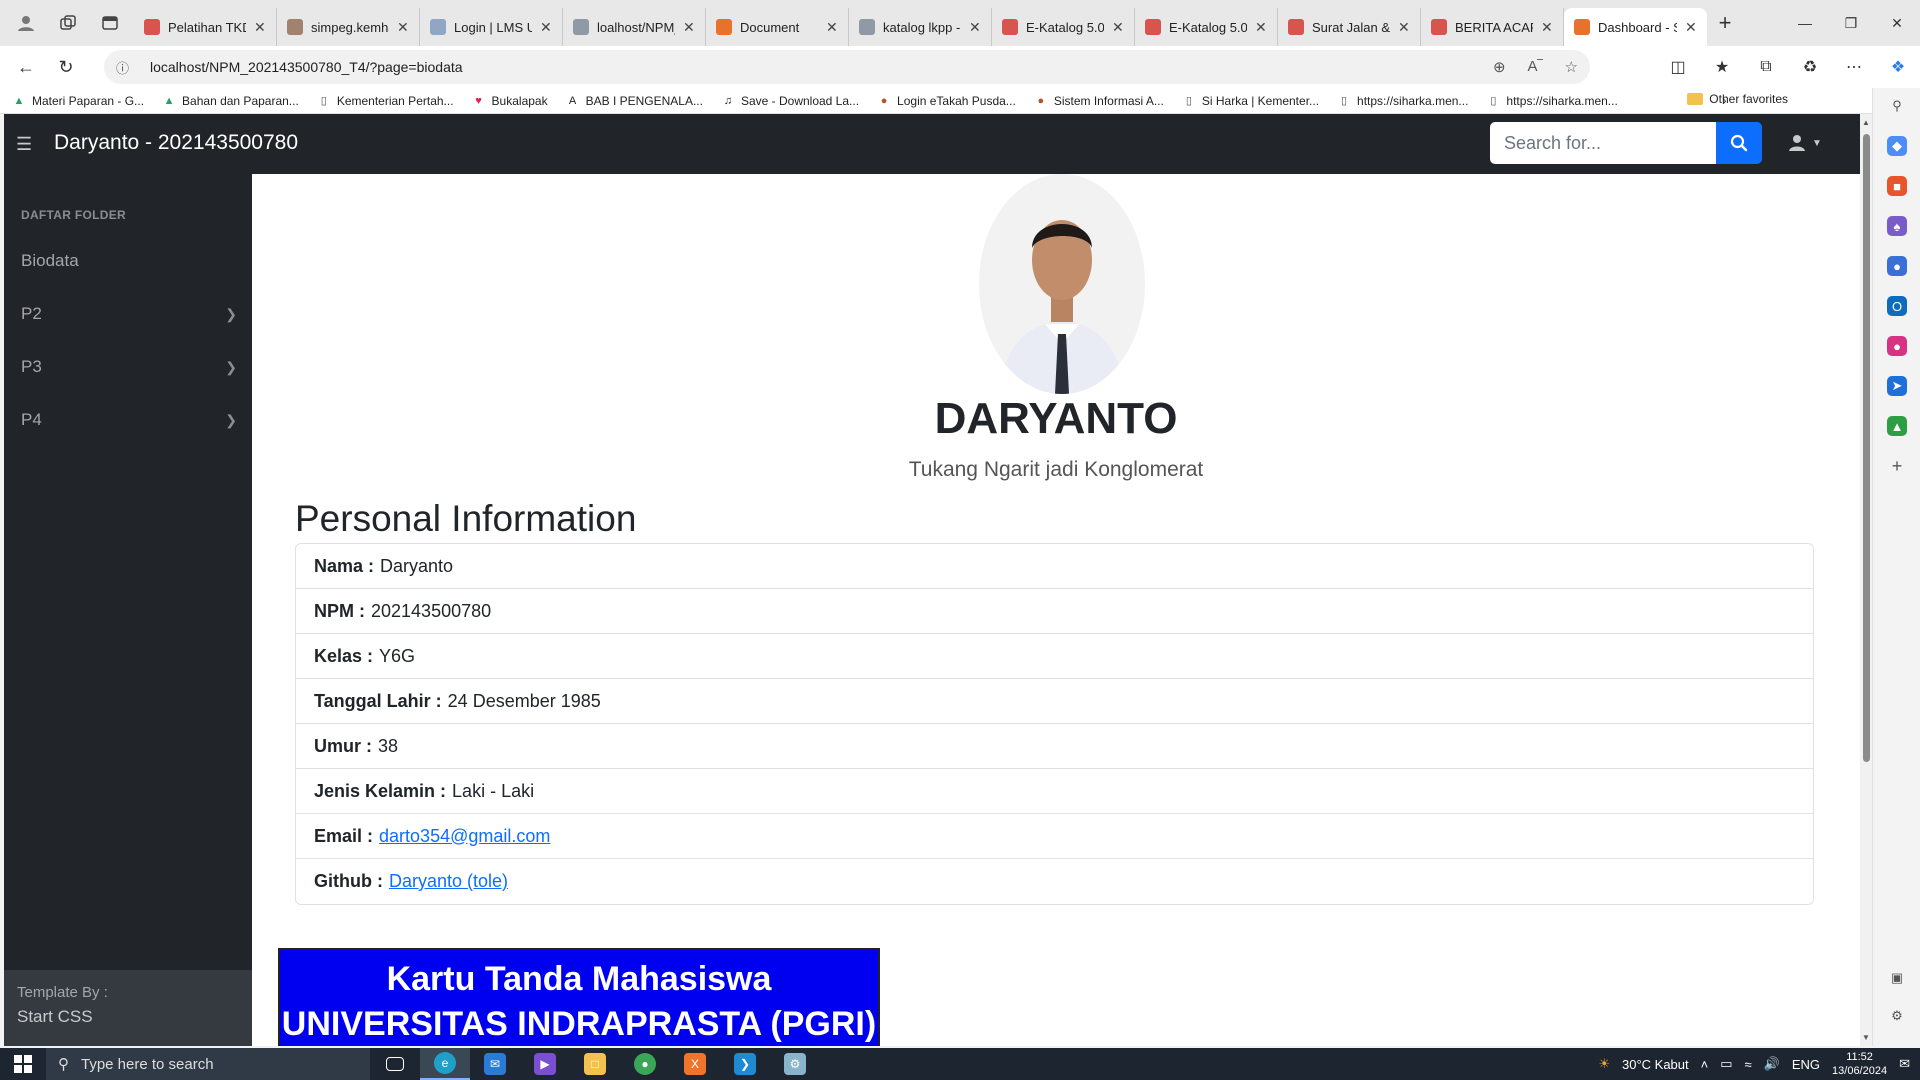  What do you see at coordinates (129, 420) in the screenshot?
I see `sidebar-item-p4: P4 ❯` at bounding box center [129, 420].